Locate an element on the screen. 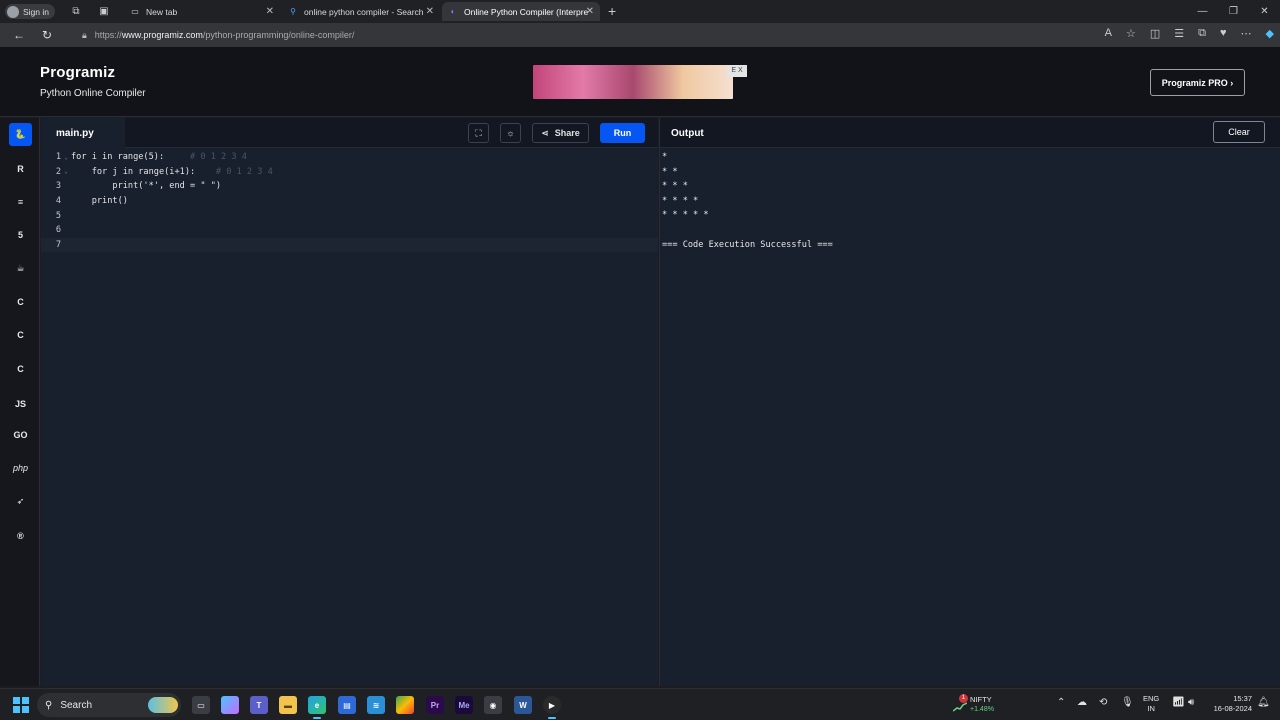  tab-new-tab: ▭ New tab ✕ is located at coordinates (202, 11).